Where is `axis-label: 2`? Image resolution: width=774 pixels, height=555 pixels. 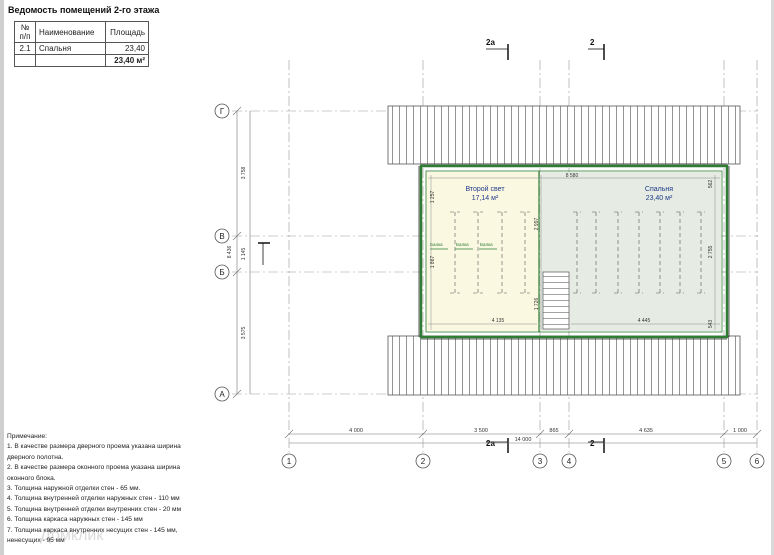
axis-label: 2 is located at coordinates (423, 461).